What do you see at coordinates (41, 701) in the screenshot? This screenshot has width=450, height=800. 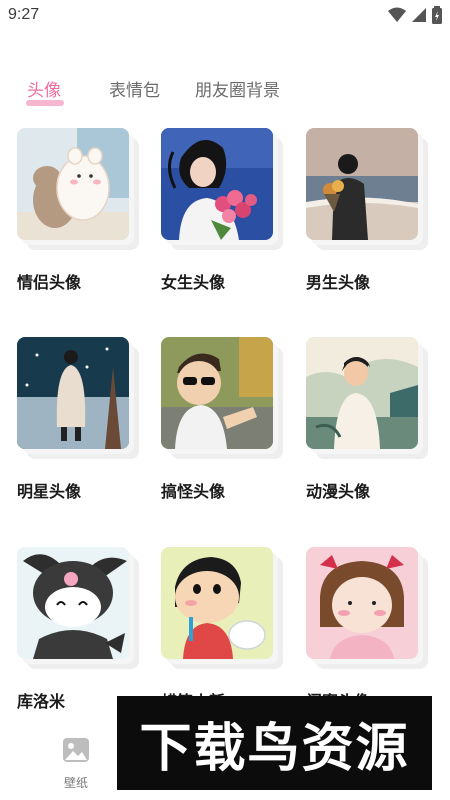 I see `category-label: 库洛米` at bounding box center [41, 701].